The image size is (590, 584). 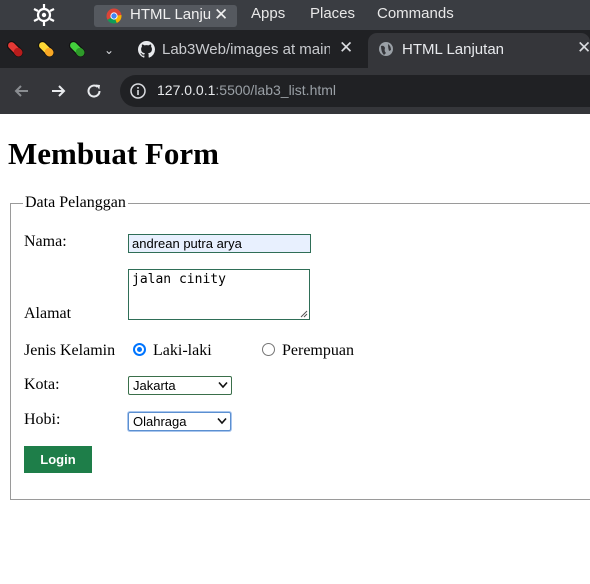 What do you see at coordinates (268, 13) in the screenshot?
I see `menu-apps: Apps` at bounding box center [268, 13].